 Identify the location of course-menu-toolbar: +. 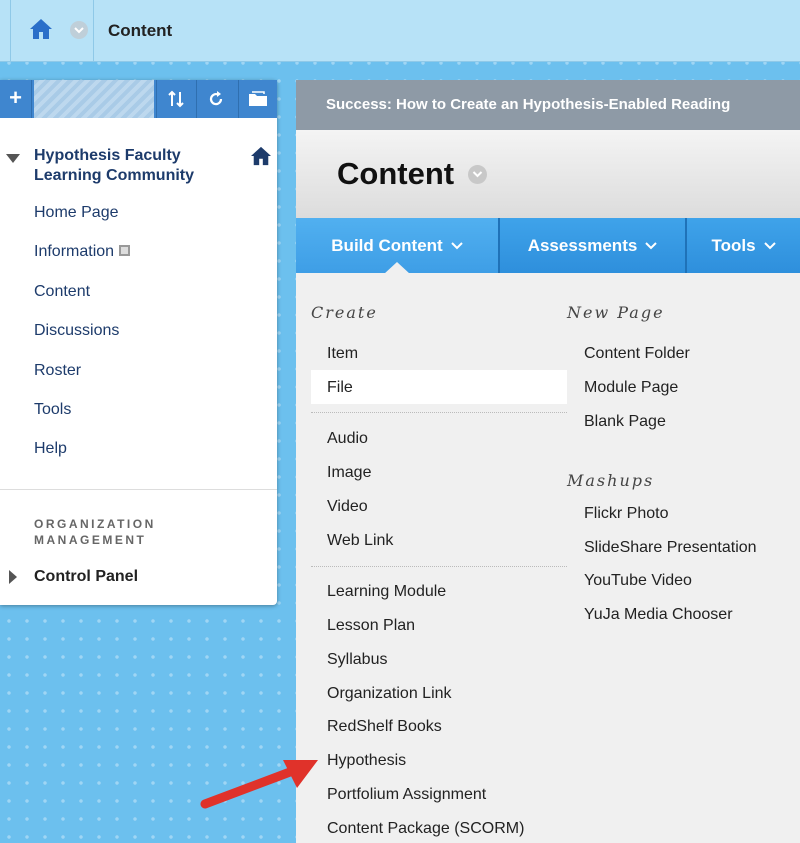
(138, 99).